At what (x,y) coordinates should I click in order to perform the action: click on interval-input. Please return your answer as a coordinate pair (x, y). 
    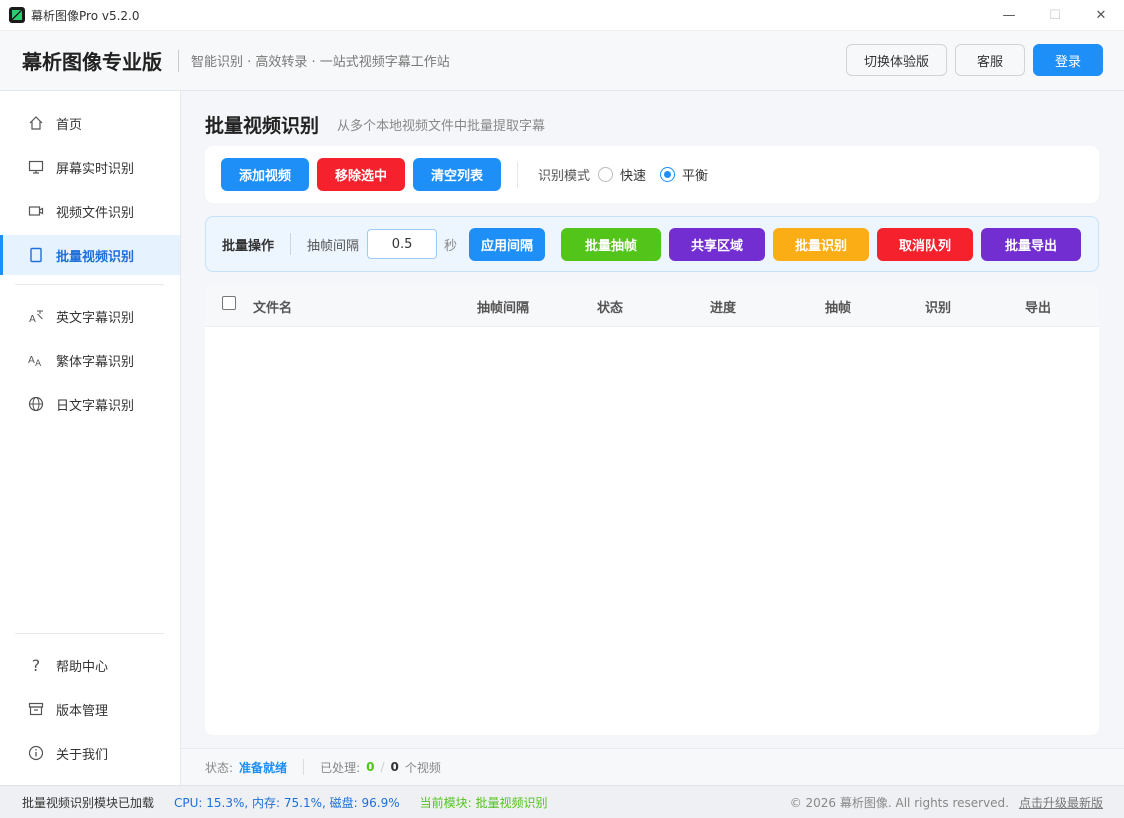
    Looking at the image, I should click on (402, 244).